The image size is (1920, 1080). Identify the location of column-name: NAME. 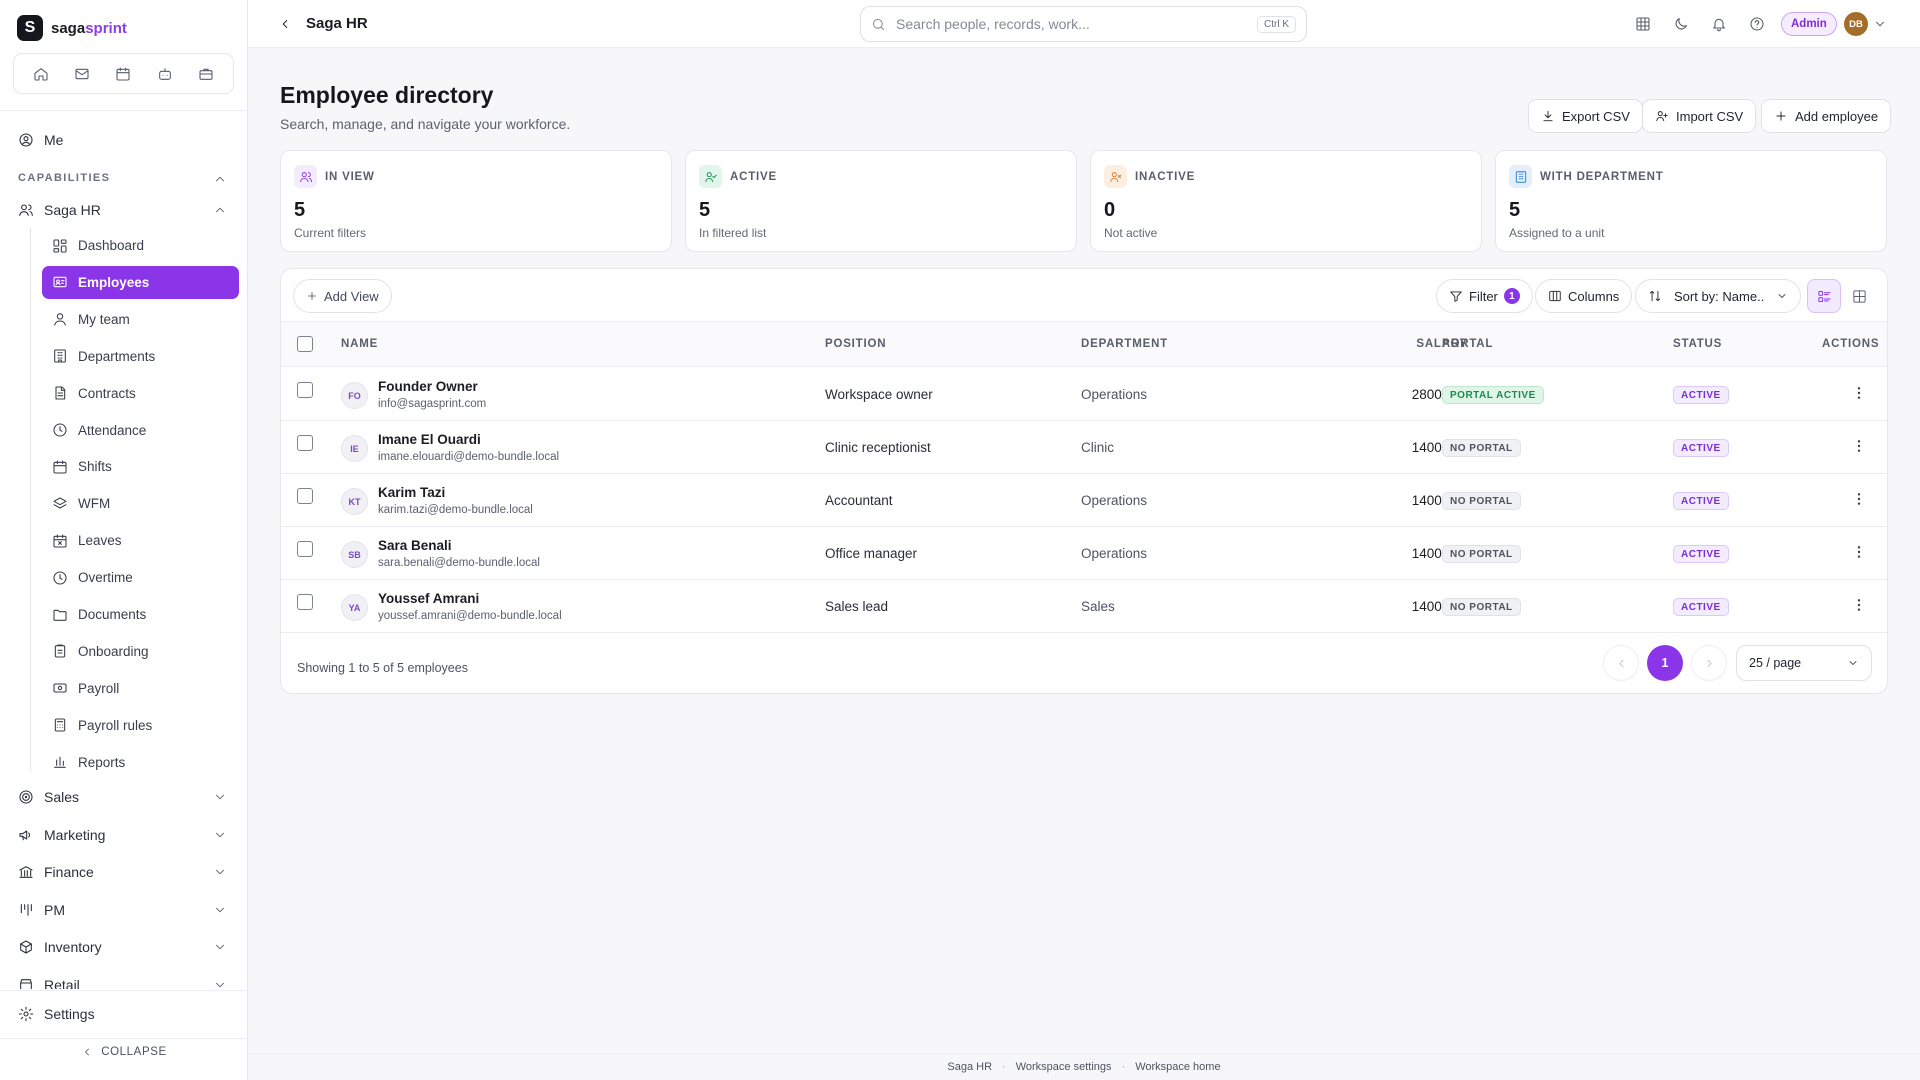
(359, 344).